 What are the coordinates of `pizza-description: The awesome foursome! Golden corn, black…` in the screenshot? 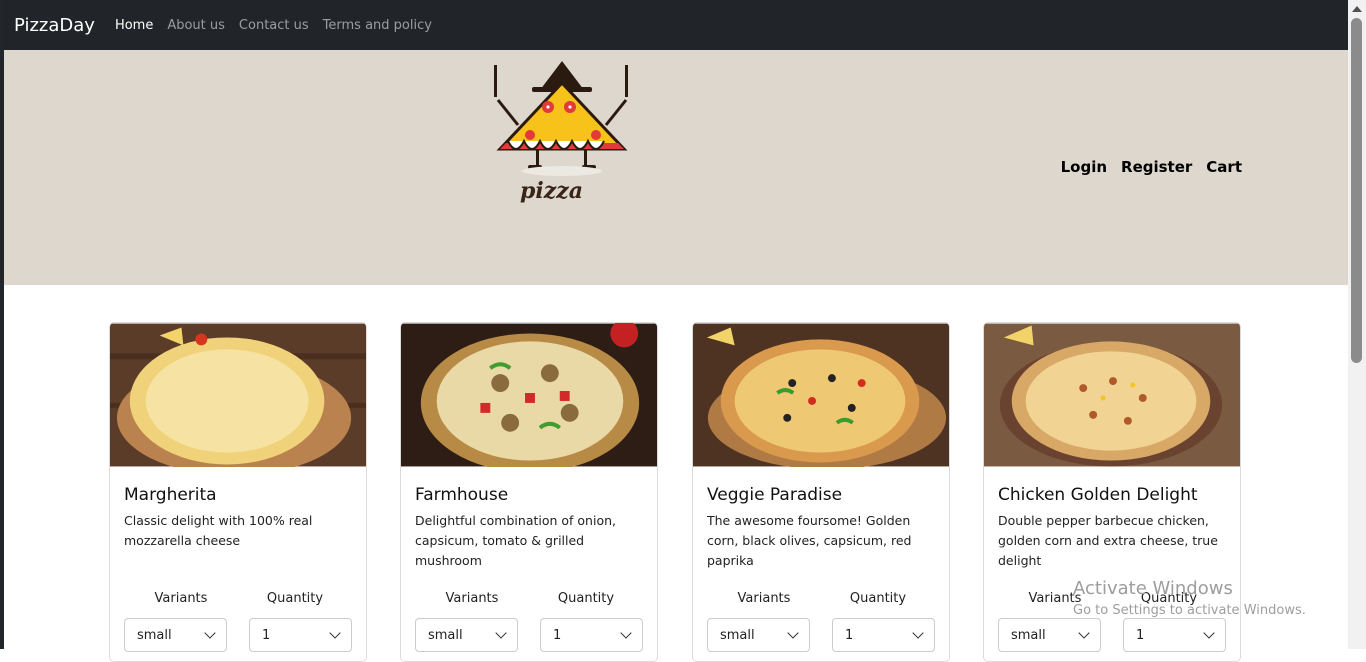 It's located at (809, 540).